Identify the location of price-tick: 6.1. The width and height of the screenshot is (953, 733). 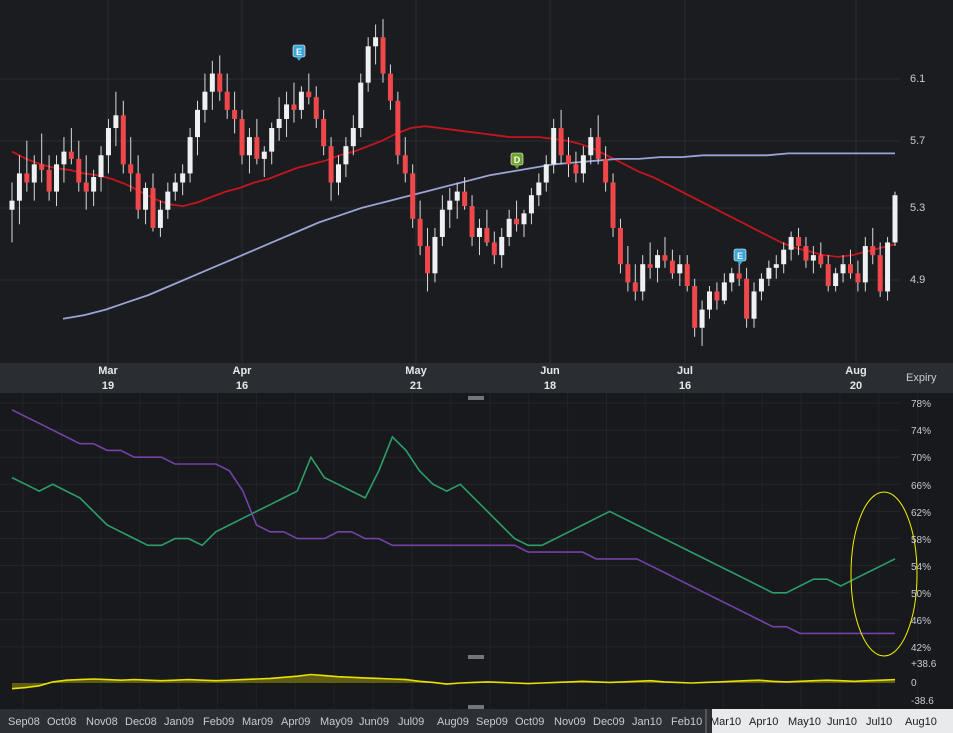
(917, 79).